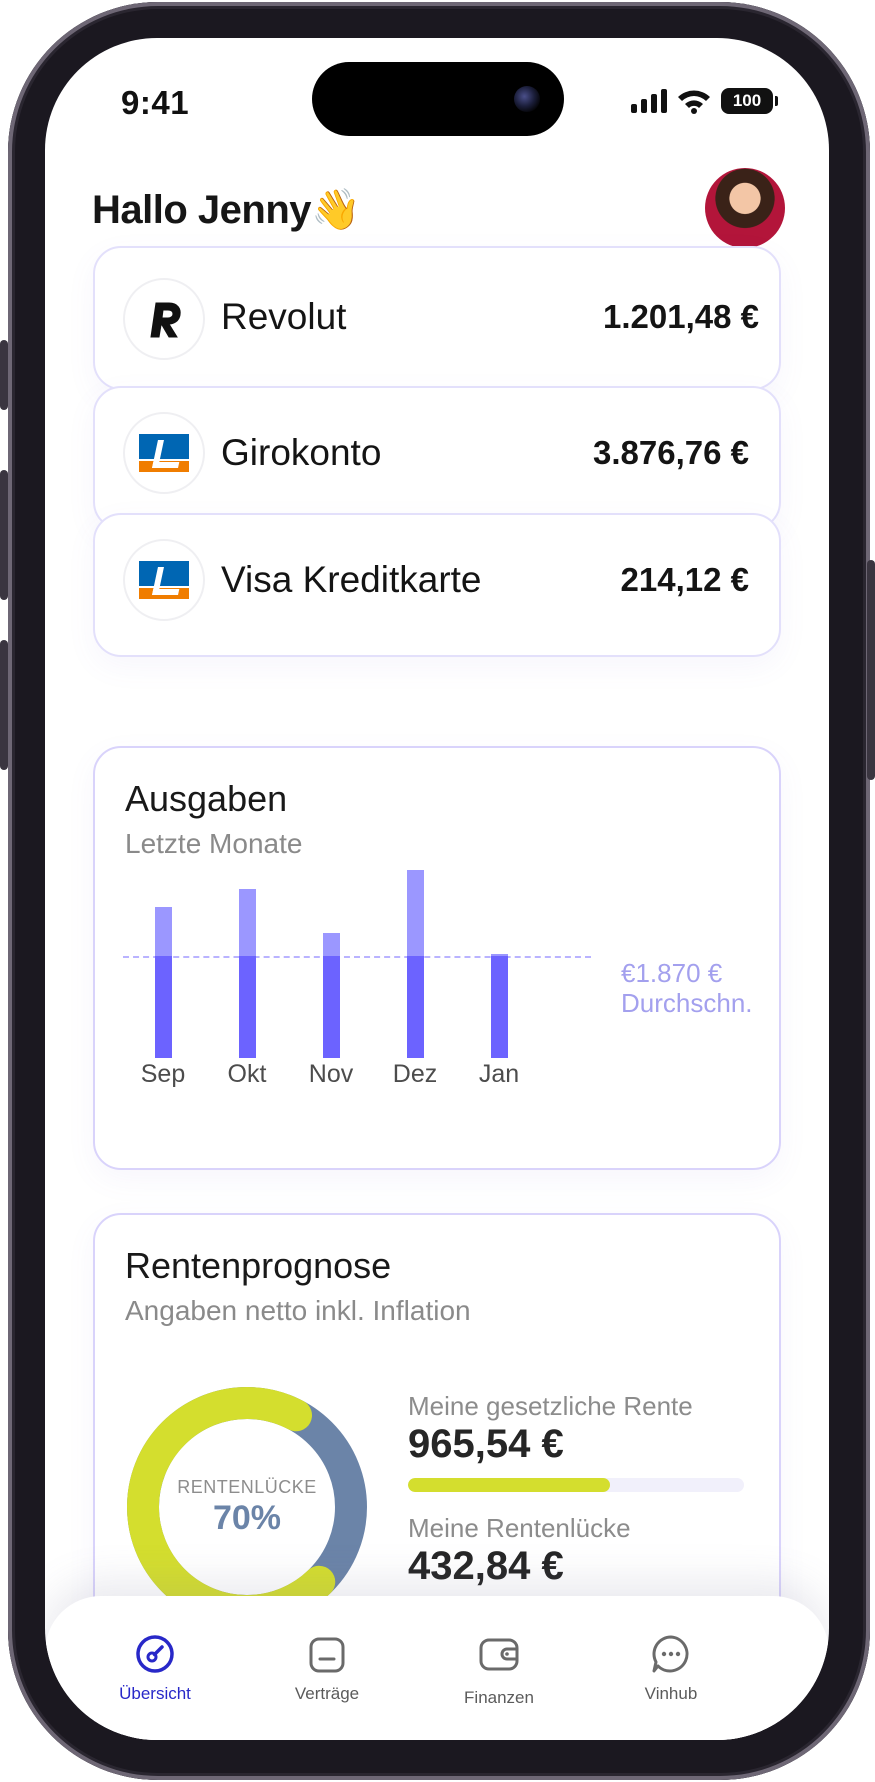 Image resolution: width=875 pixels, height=1782 pixels. Describe the element at coordinates (4, 535) in the screenshot. I see `volume-up-button` at that location.